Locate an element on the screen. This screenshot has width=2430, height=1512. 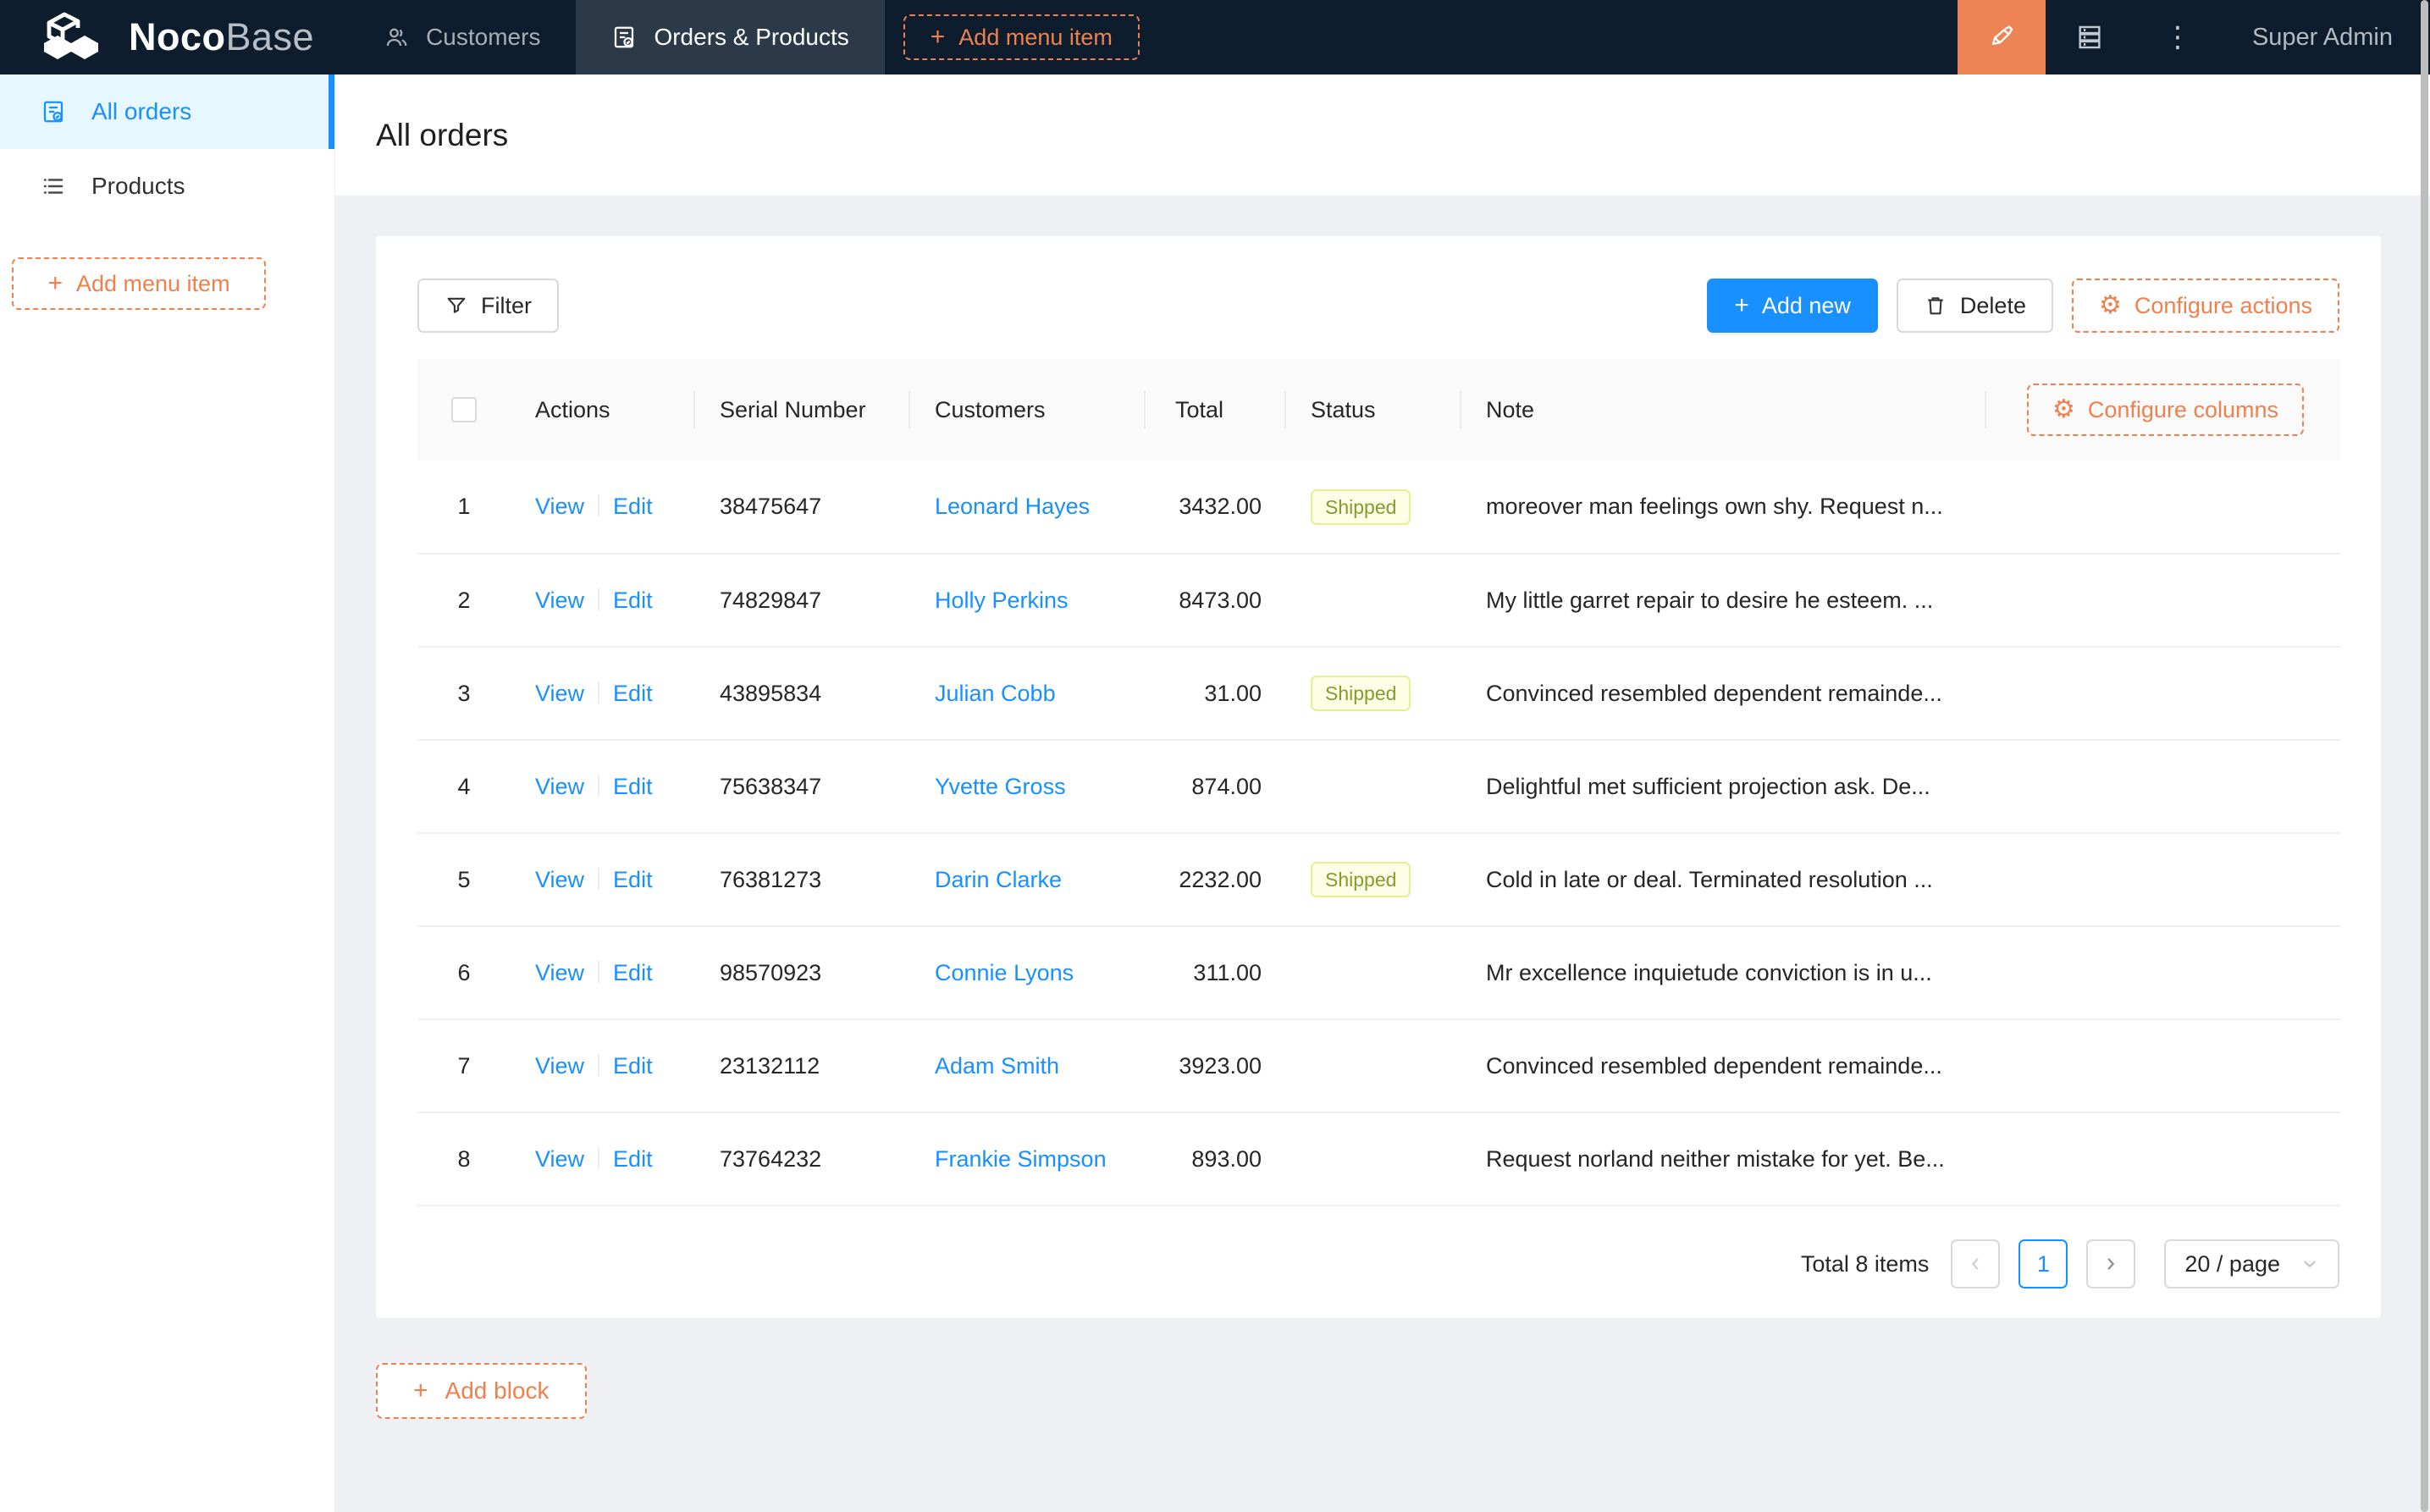
more-options-button: ⋮ is located at coordinates (2178, 37).